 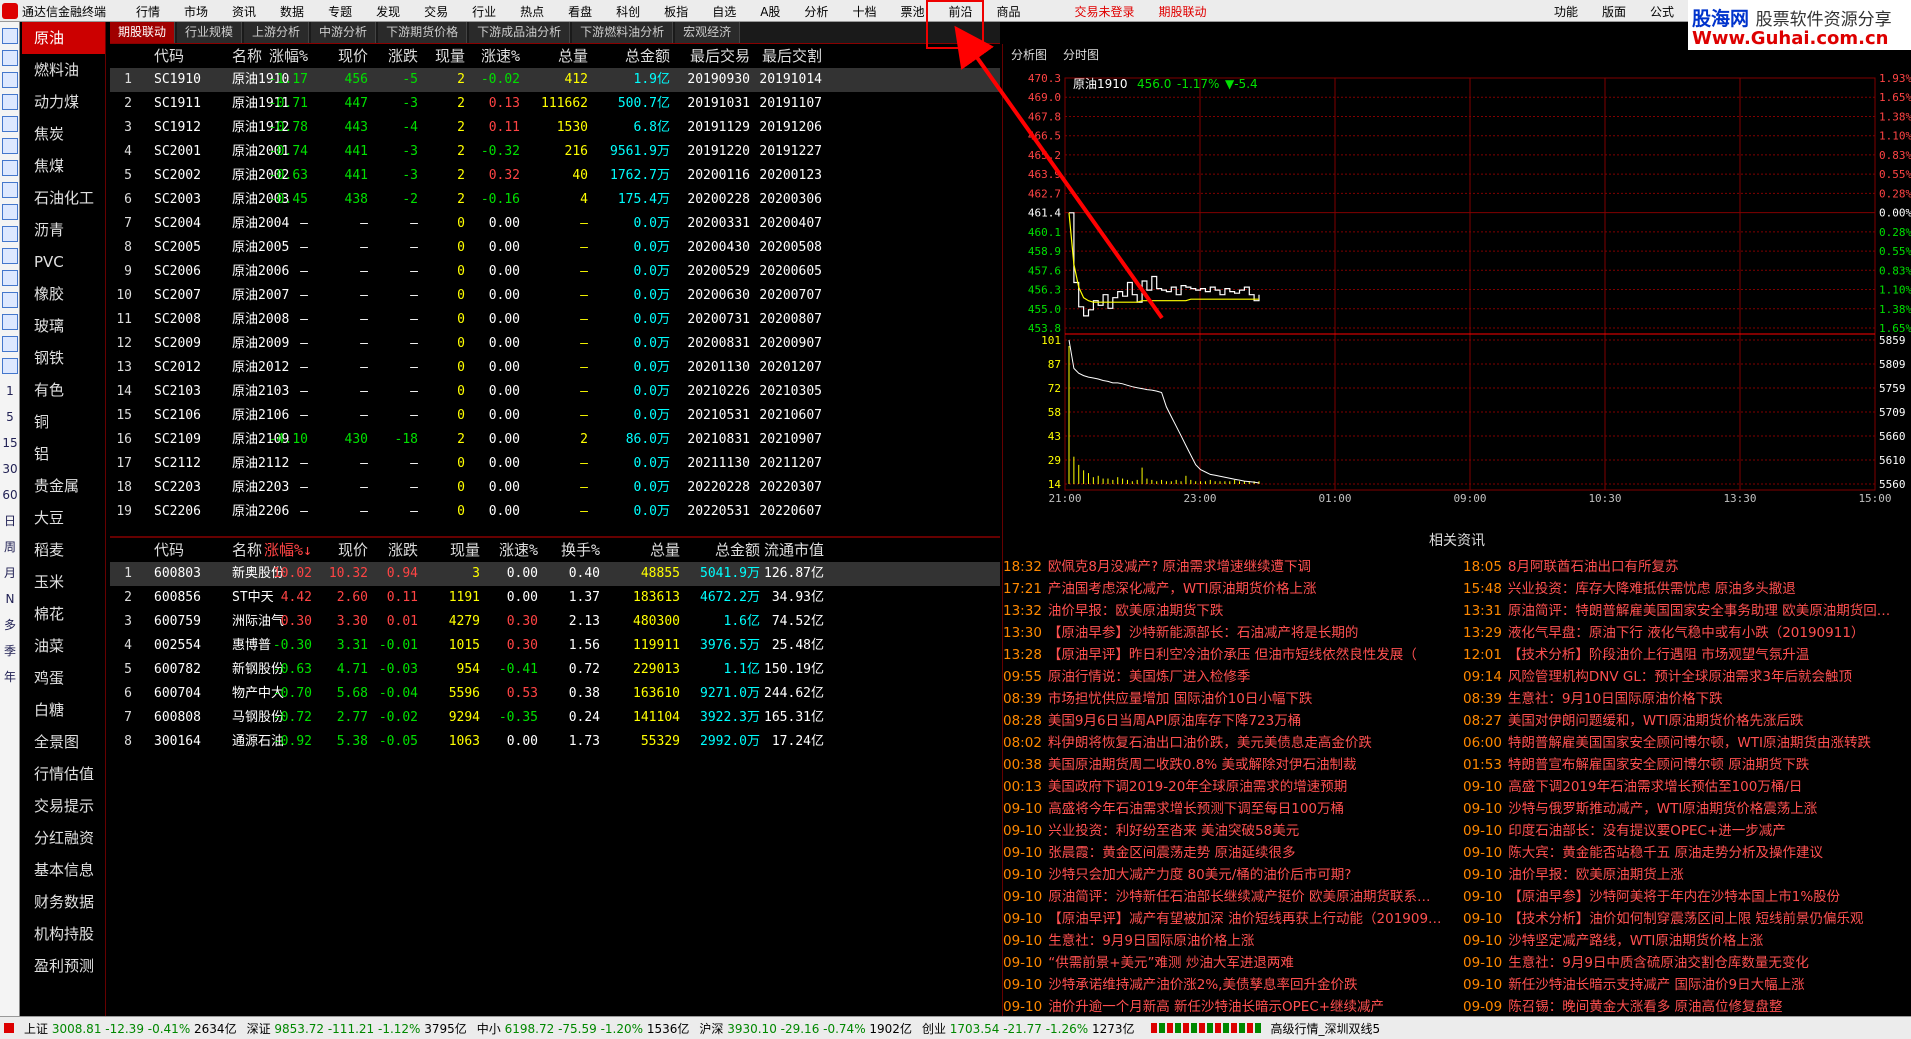 I want to click on menu-item: 资讯, so click(x=244, y=11).